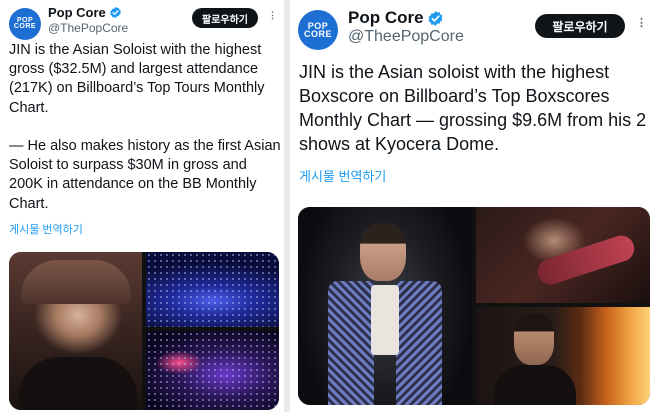 The height and width of the screenshot is (412, 658). Describe the element at coordinates (385, 320) in the screenshot. I see `photo-shirt-shape` at that location.